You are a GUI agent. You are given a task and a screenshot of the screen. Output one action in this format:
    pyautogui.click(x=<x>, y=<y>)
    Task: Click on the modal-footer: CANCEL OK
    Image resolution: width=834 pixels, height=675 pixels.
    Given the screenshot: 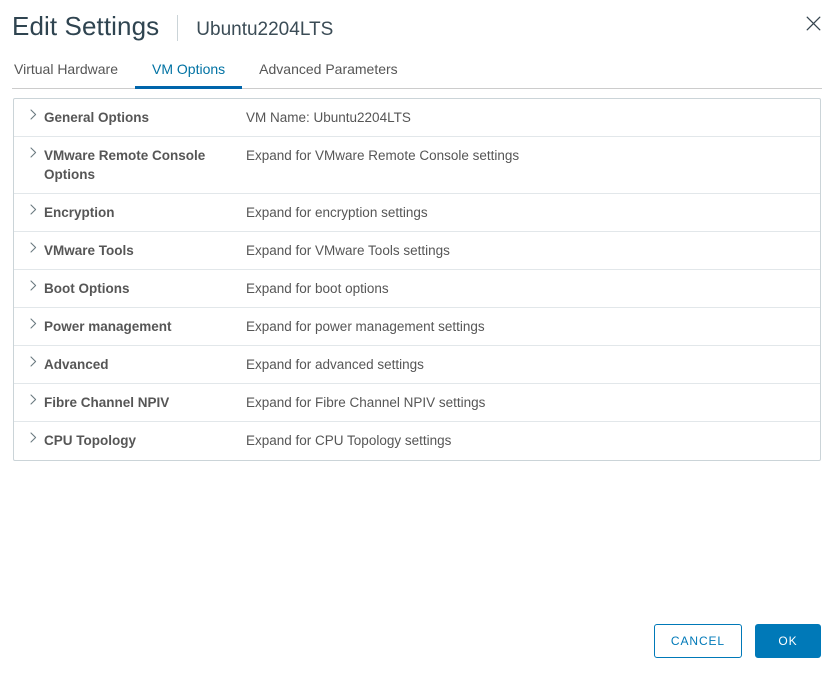 What is the action you would take?
    pyautogui.click(x=417, y=649)
    